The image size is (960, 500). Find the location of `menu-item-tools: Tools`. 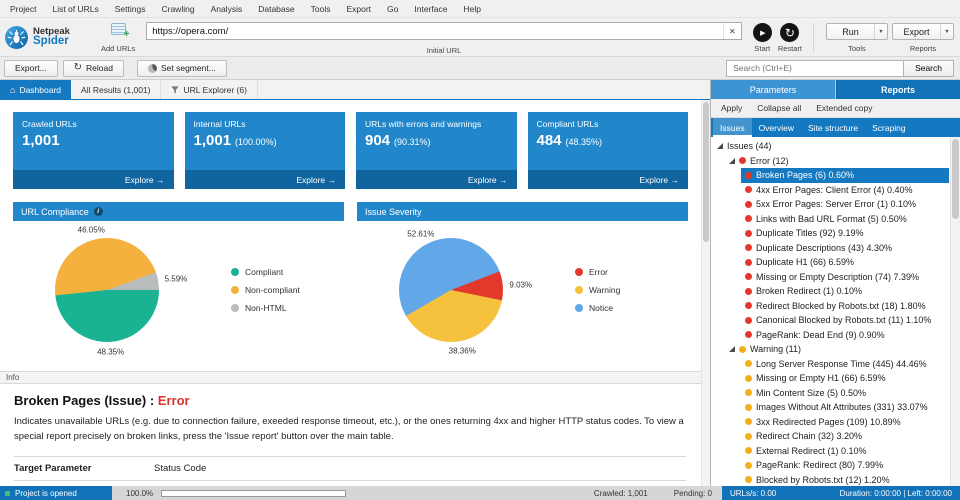

menu-item-tools: Tools is located at coordinates (321, 9).